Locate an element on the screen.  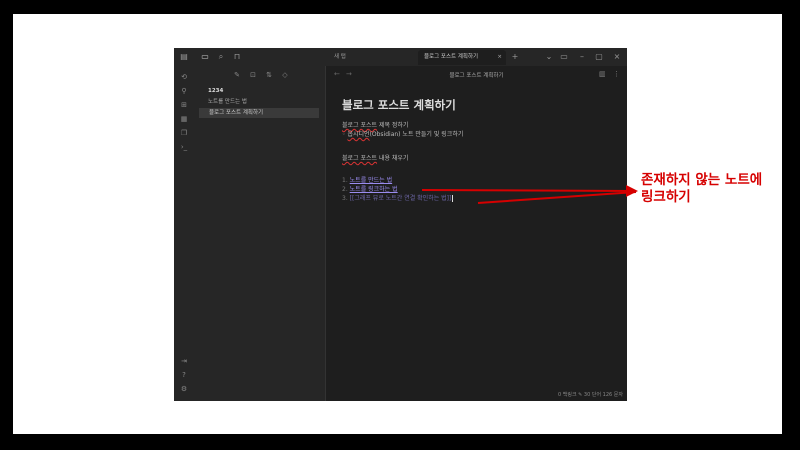
annotation-text: 존재하지 않는 노트에 링크하기 is located at coordinates (701, 189).